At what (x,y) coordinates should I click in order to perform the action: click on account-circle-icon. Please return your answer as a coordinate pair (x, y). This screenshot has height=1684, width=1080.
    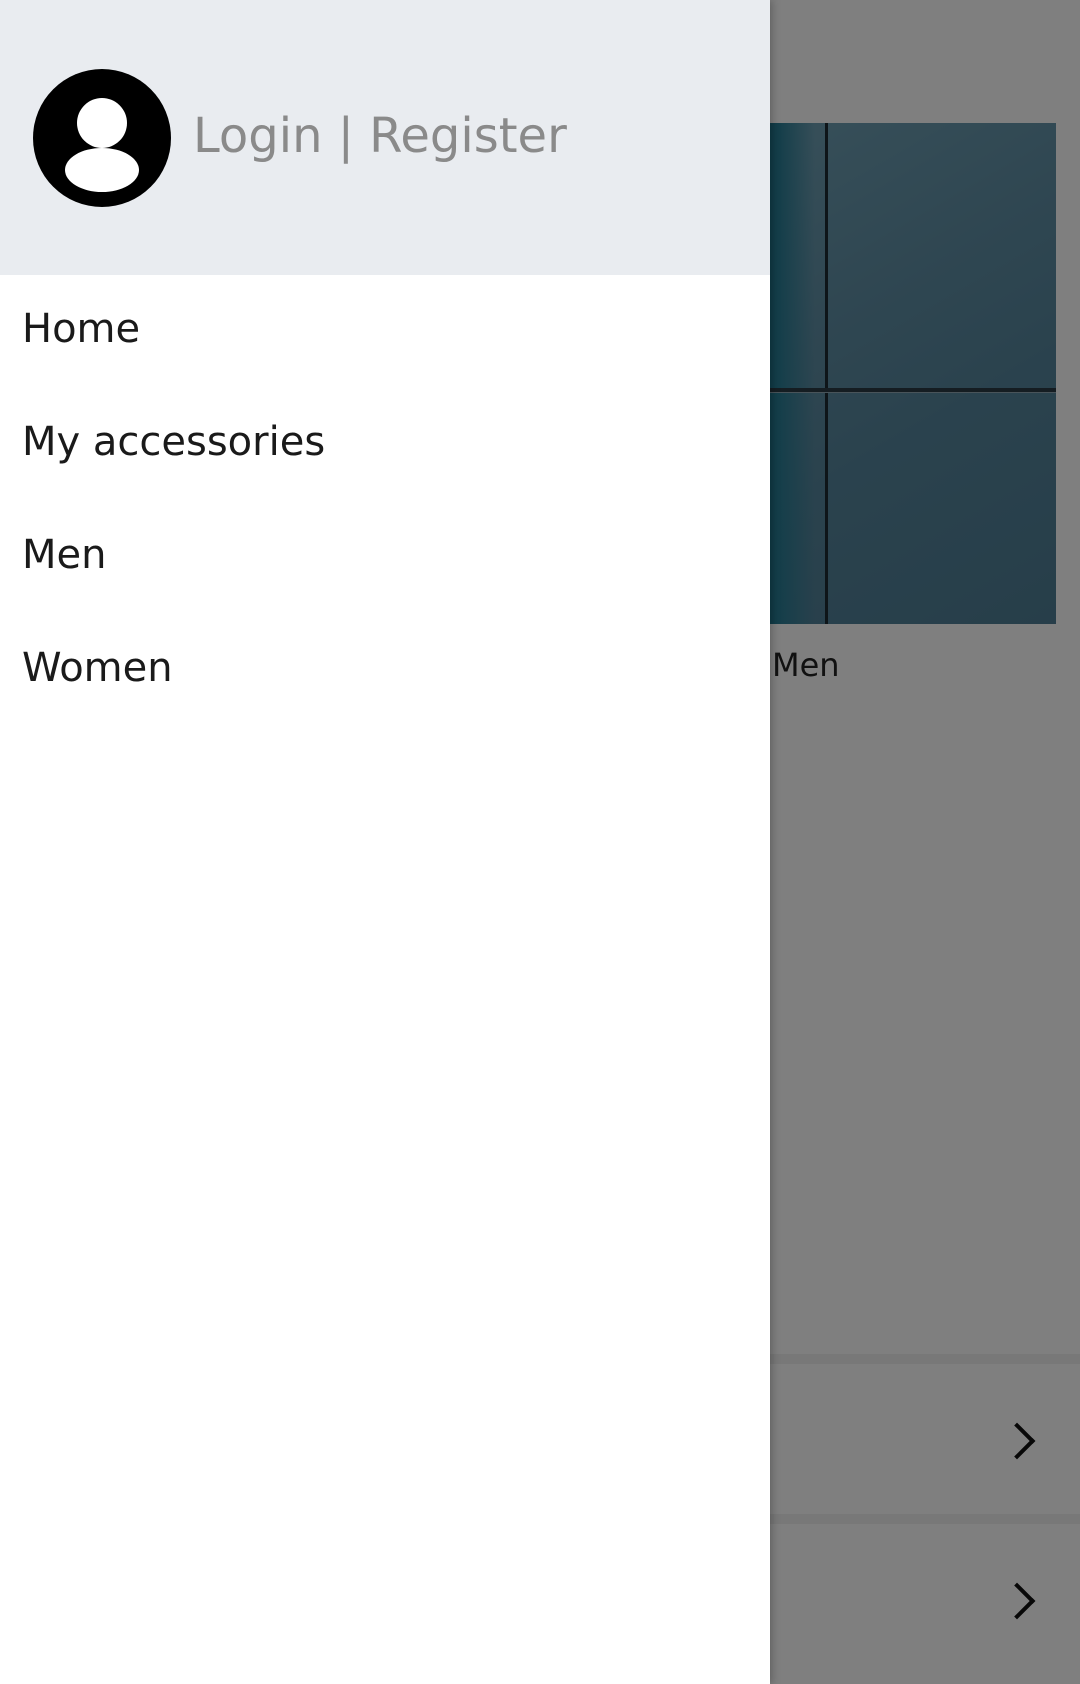
    Looking at the image, I should click on (102, 138).